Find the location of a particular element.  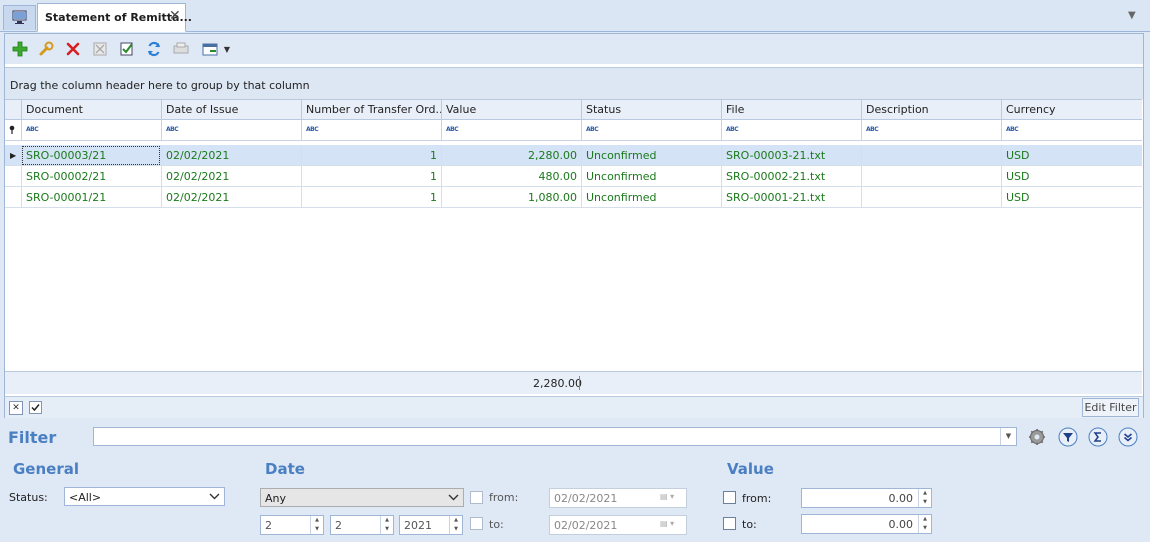

add-button is located at coordinates (20, 49).